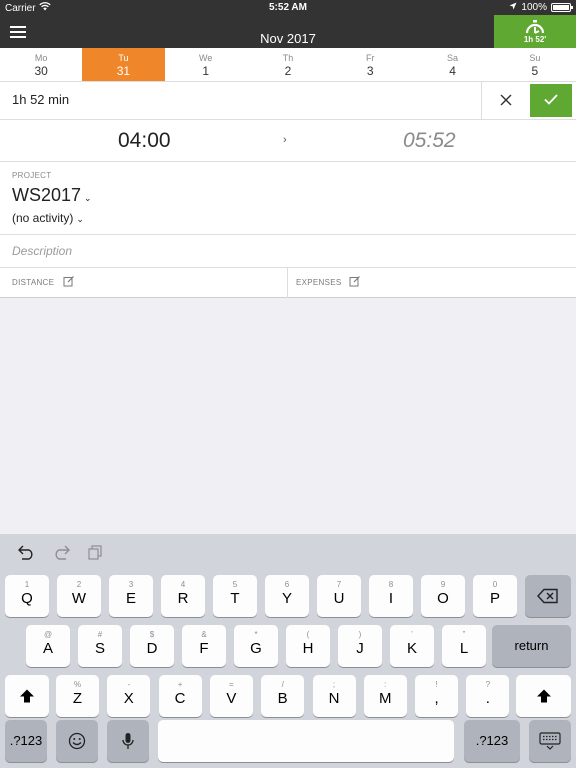 Image resolution: width=576 pixels, height=768 pixels. I want to click on key-alt-char: 5, so click(235, 584).